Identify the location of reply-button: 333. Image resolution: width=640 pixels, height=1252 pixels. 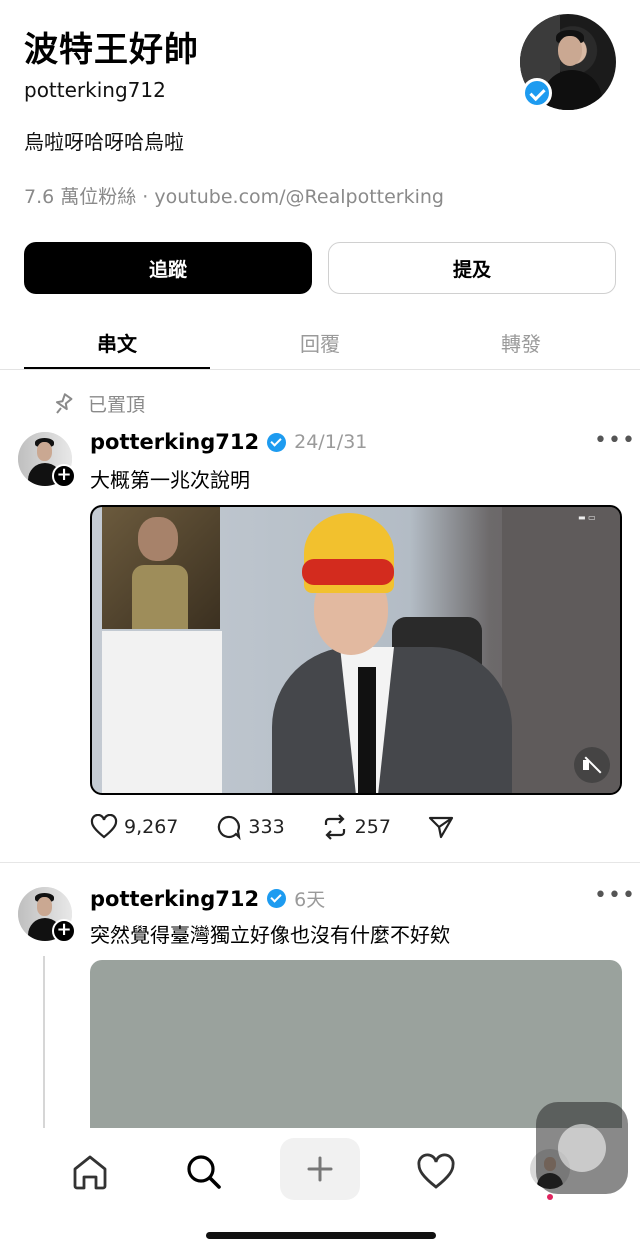
(249, 827).